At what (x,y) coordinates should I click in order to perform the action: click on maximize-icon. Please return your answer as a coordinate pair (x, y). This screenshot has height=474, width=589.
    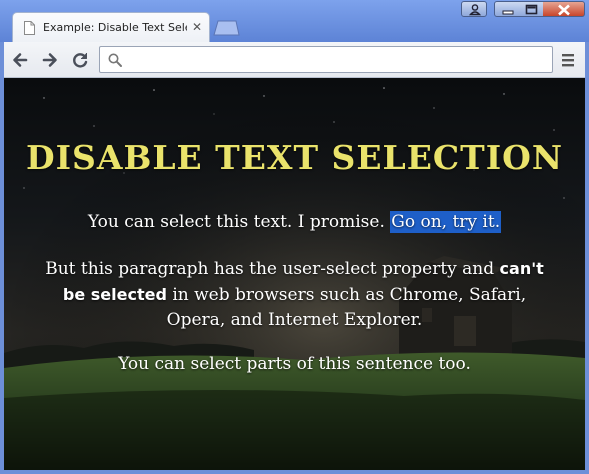
    Looking at the image, I should click on (531, 9).